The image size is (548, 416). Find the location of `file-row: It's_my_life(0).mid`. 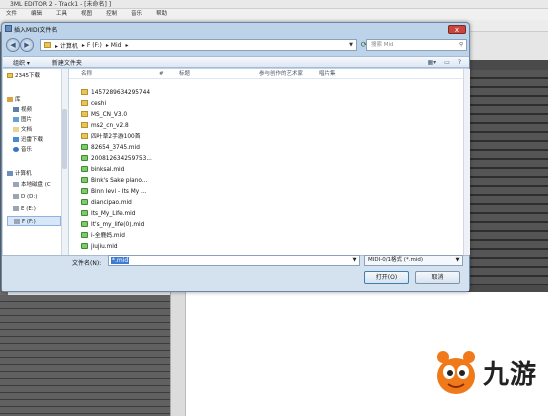

file-row: It's_my_life(0).mid is located at coordinates (112, 225).